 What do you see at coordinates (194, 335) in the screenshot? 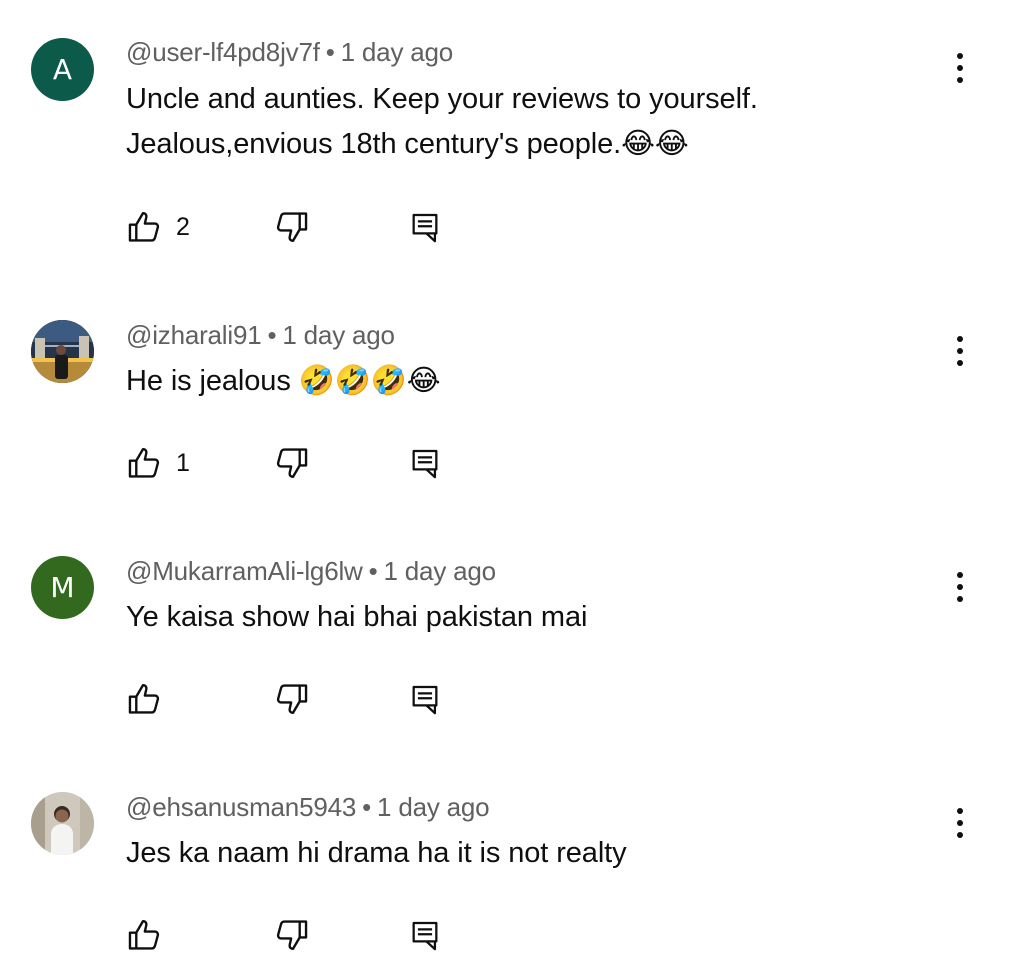
I see `author-handle: @izharali91` at bounding box center [194, 335].